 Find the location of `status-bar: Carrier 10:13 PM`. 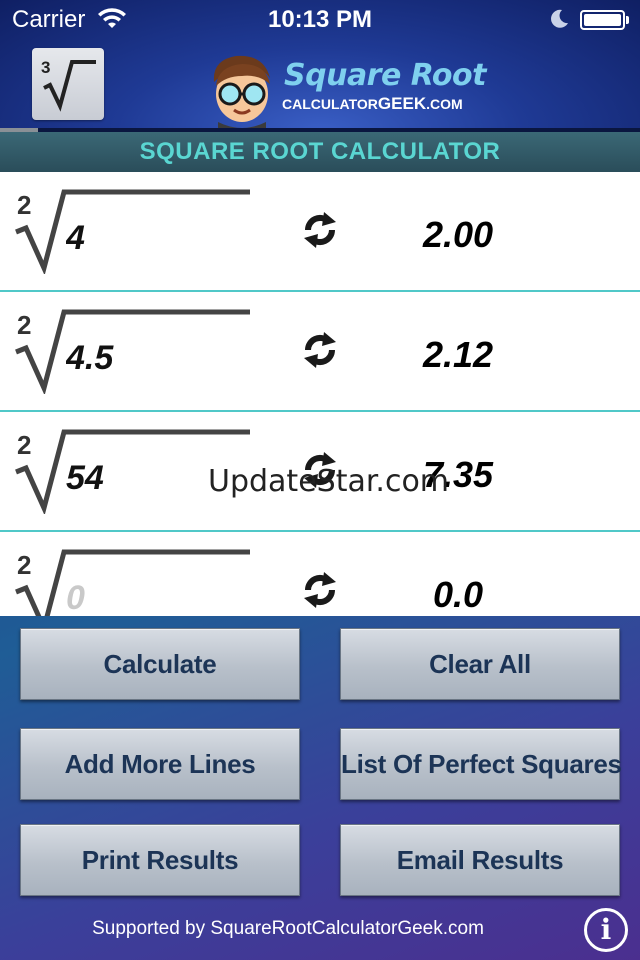

status-bar: Carrier 10:13 PM is located at coordinates (320, 20).